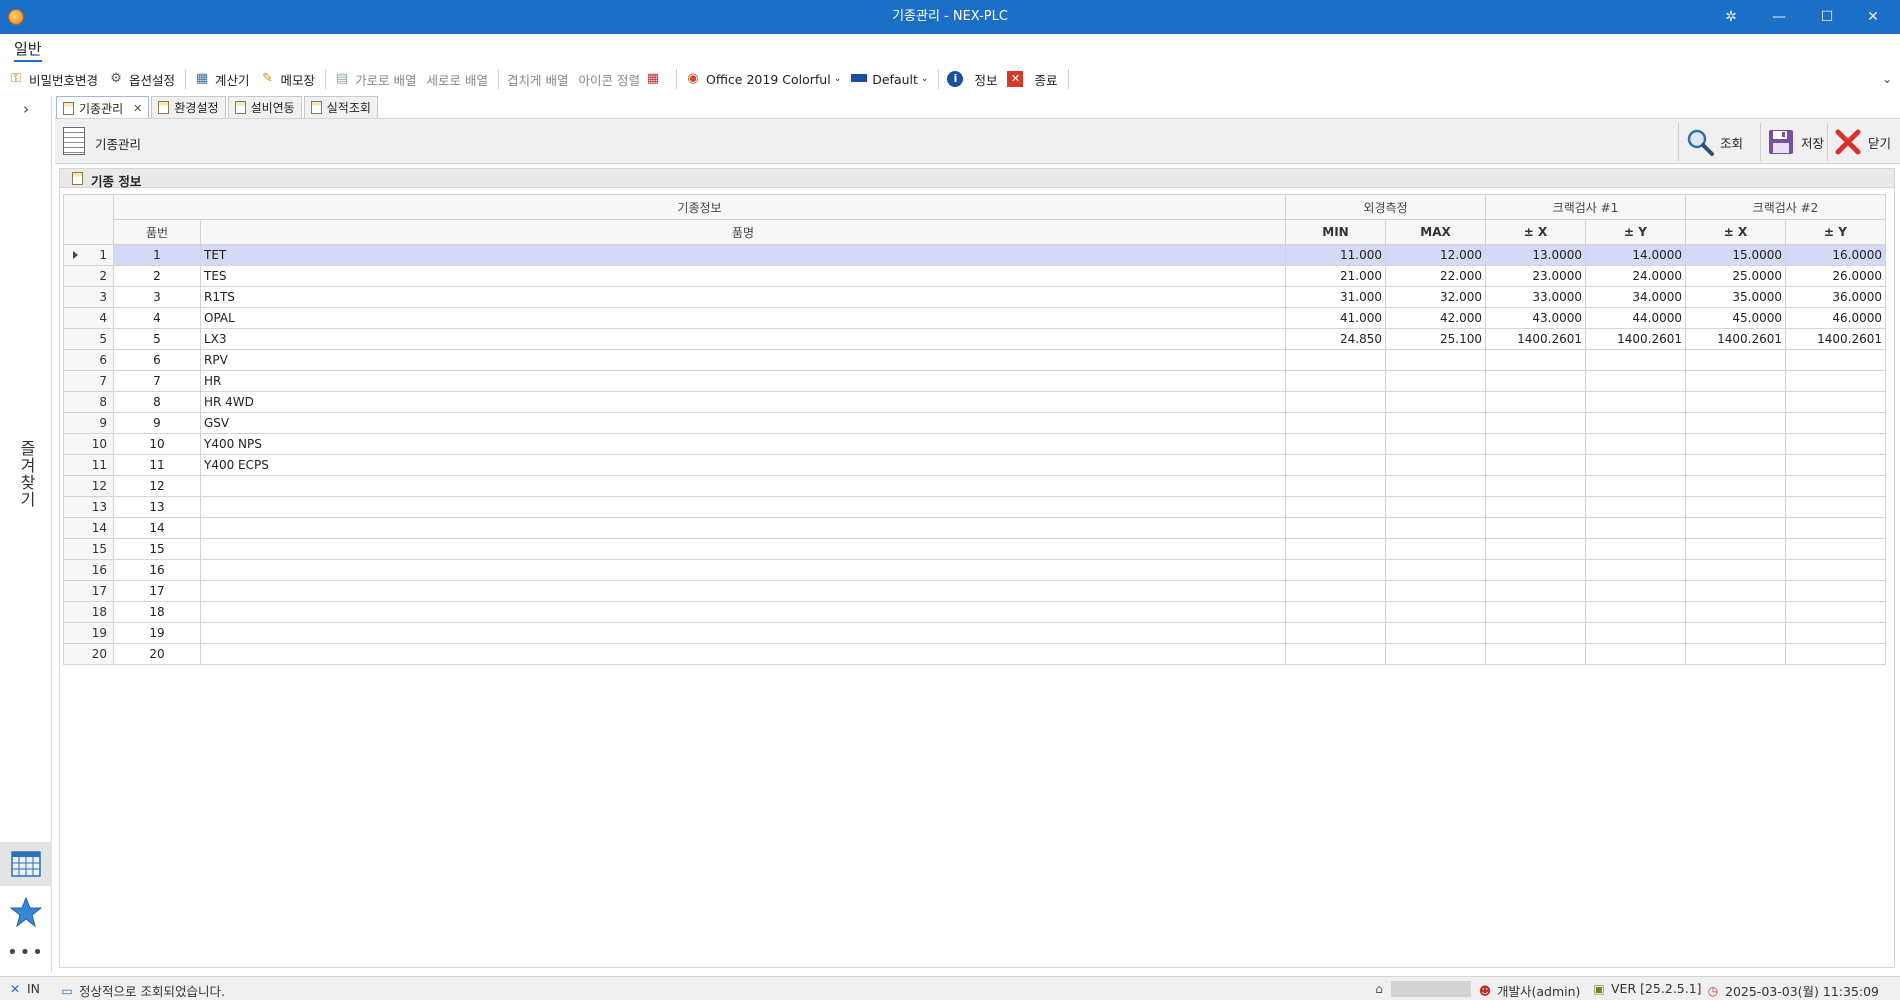  I want to click on cell-x1: 43.0000, so click(1535, 318).